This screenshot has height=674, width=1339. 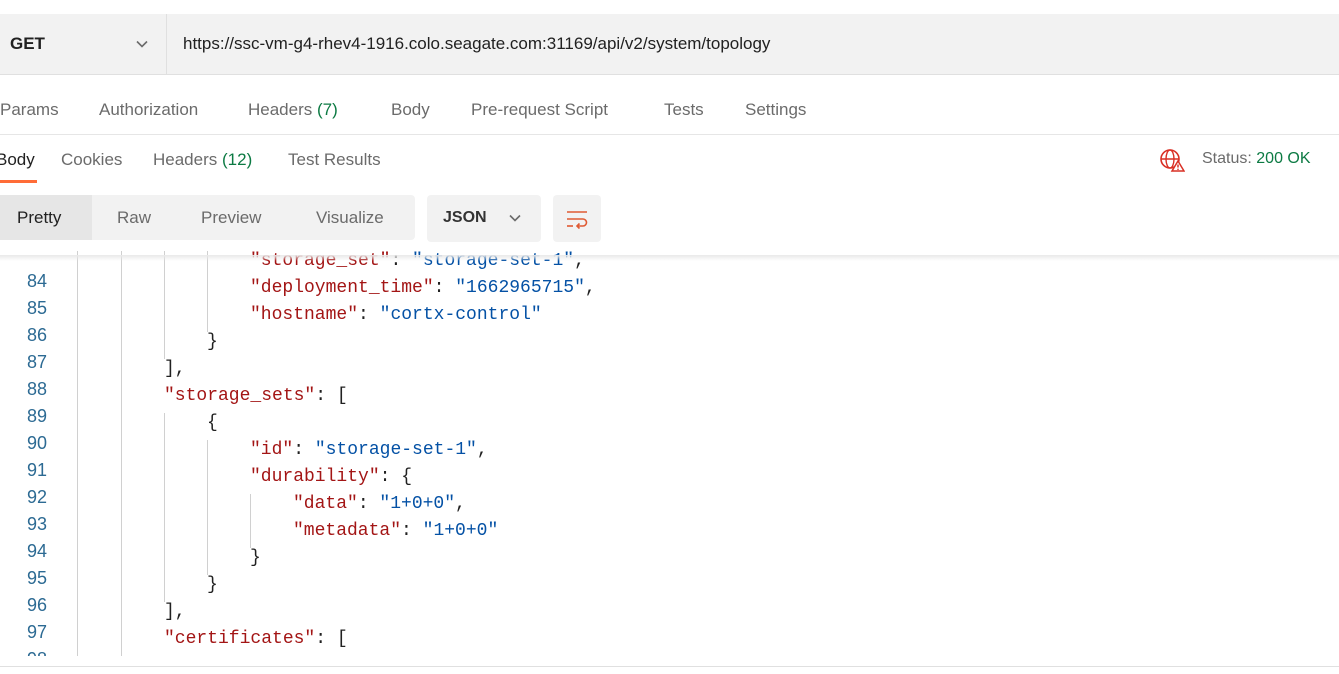 I want to click on code-text: "hostname": "cortx-control", so click(x=396, y=315).